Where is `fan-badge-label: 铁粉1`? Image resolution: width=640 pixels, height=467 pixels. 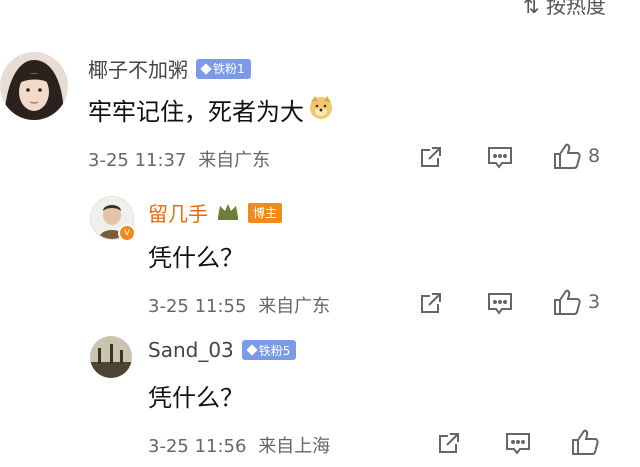 fan-badge-label: 铁粉1 is located at coordinates (229, 69).